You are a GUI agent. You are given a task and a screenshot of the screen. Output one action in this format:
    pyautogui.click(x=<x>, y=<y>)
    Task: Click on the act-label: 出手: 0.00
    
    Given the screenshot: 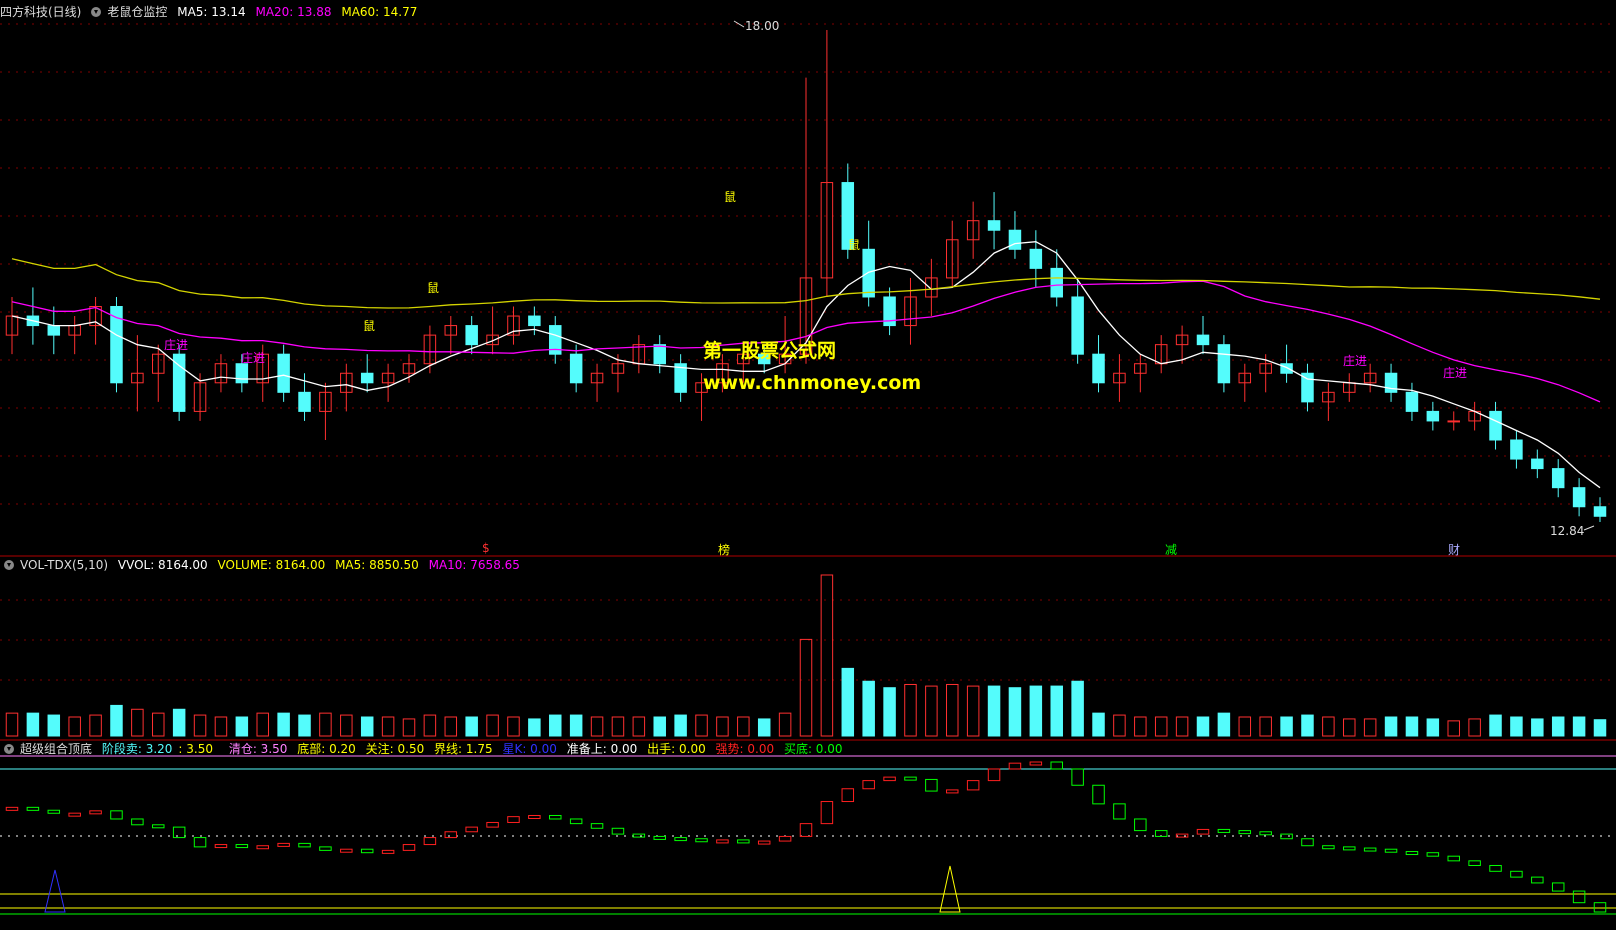 What is the action you would take?
    pyautogui.click(x=676, y=749)
    